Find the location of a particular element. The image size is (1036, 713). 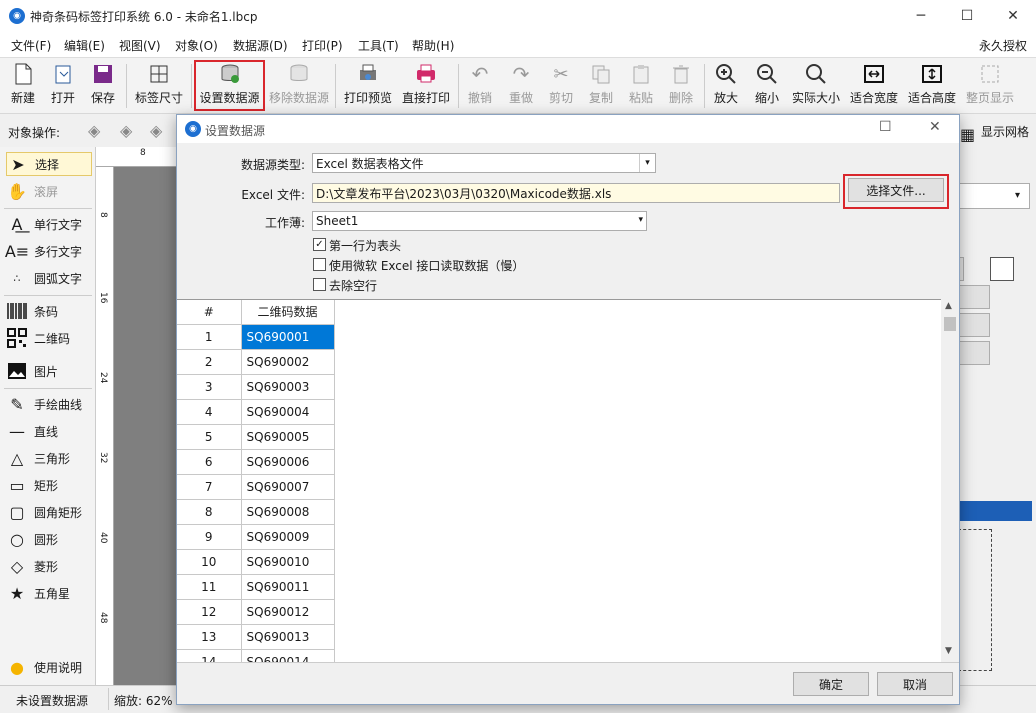

menu-object: 对象(O) is located at coordinates (196, 45).